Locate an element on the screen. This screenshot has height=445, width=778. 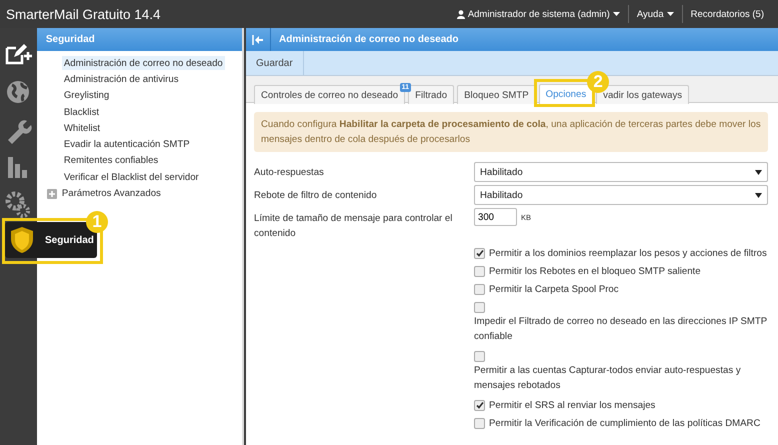
panel-header: Seguridad is located at coordinates (139, 39).